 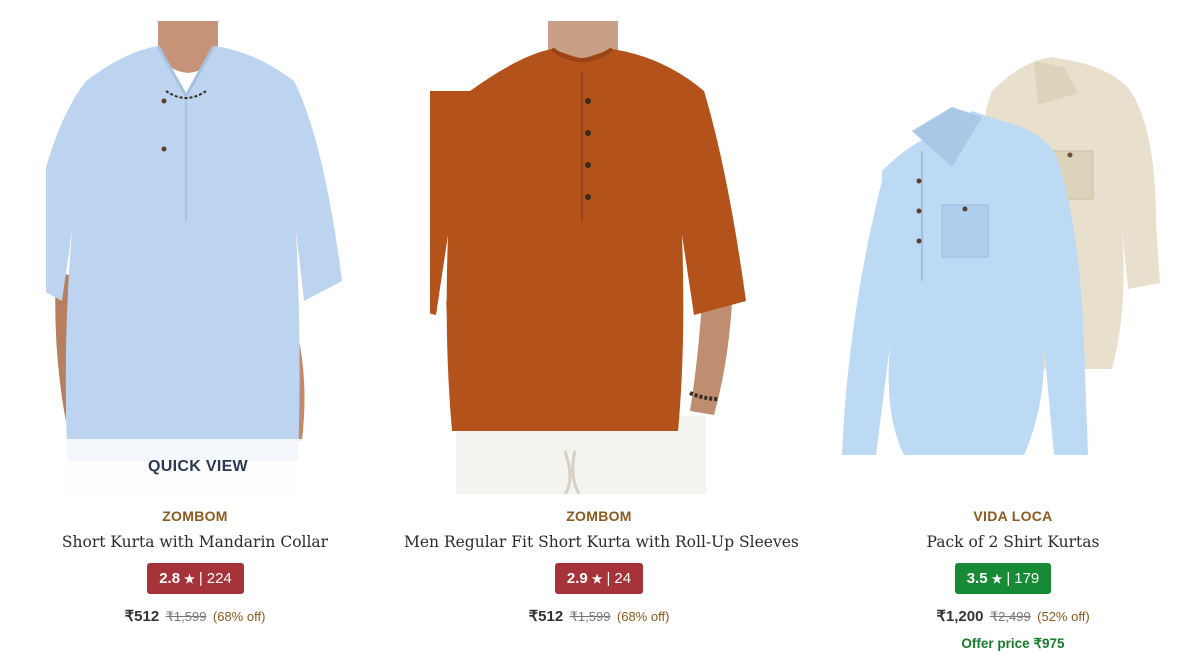 What do you see at coordinates (577, 578) in the screenshot?
I see `rating-value: 2.9` at bounding box center [577, 578].